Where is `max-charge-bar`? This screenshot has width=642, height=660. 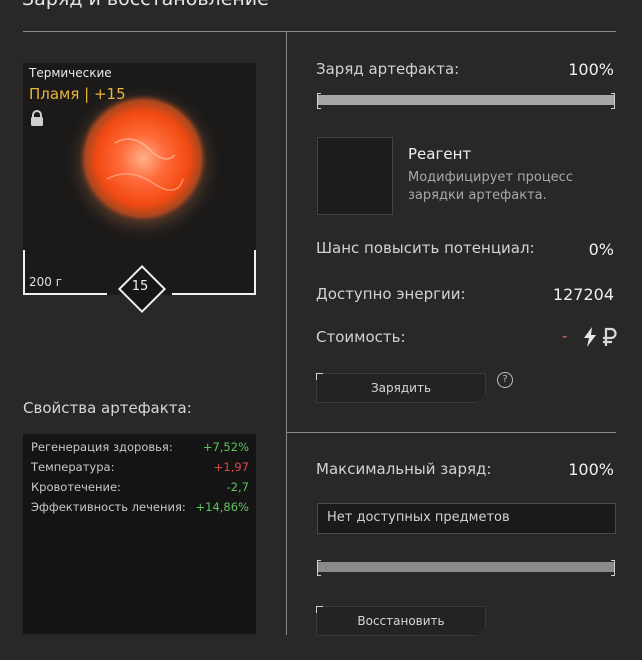 max-charge-bar is located at coordinates (466, 568).